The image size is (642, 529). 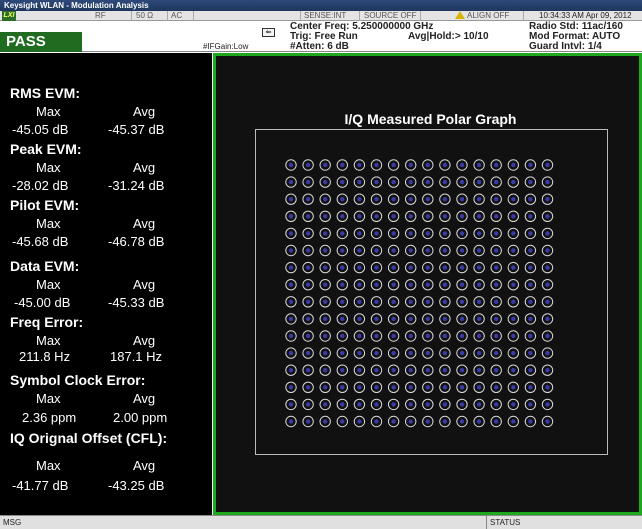 What do you see at coordinates (48, 398) in the screenshot?
I see `symbol-clock-max-label: Max` at bounding box center [48, 398].